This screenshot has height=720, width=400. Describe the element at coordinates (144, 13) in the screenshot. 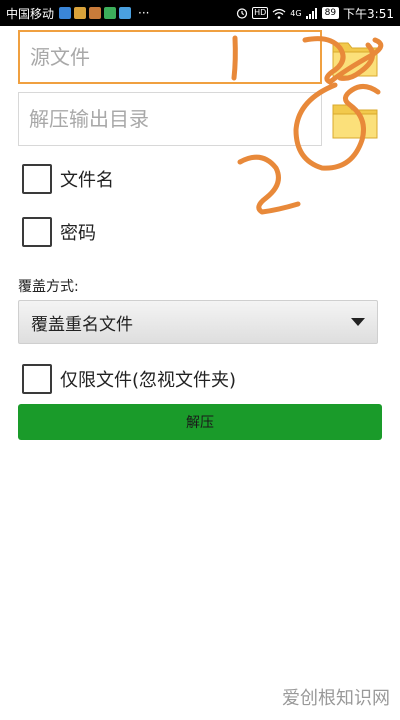

I see `more-notifications-indicator: ···` at that location.